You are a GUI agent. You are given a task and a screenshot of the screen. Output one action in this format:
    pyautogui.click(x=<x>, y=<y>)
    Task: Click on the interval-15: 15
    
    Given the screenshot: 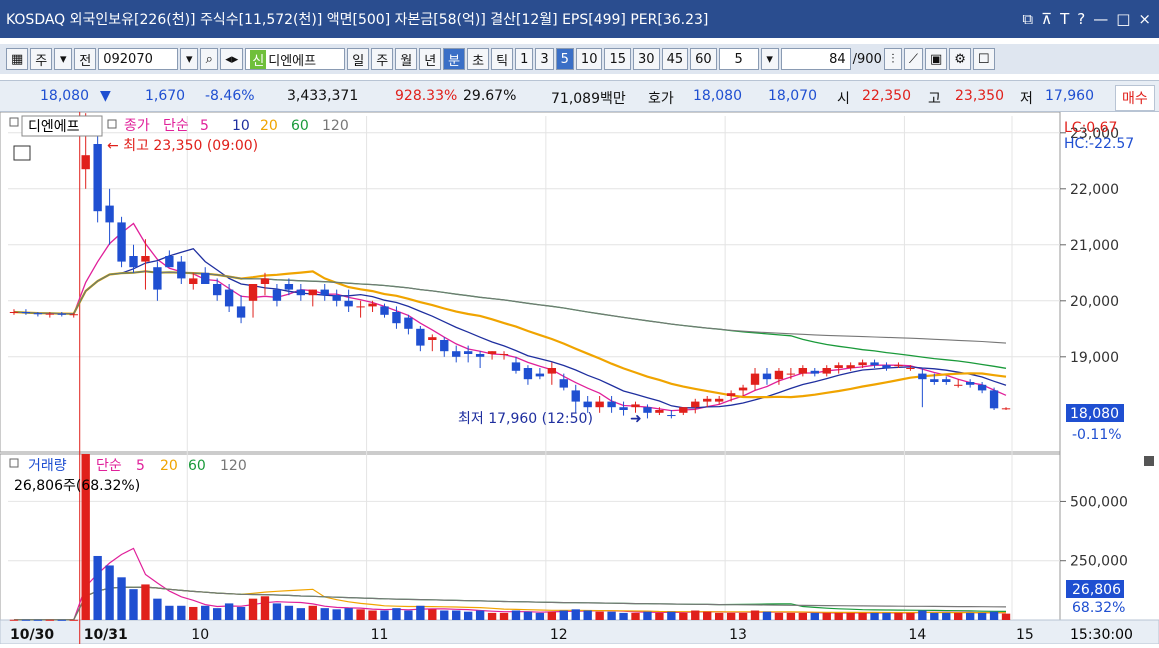 What is the action you would take?
    pyautogui.click(x=618, y=59)
    